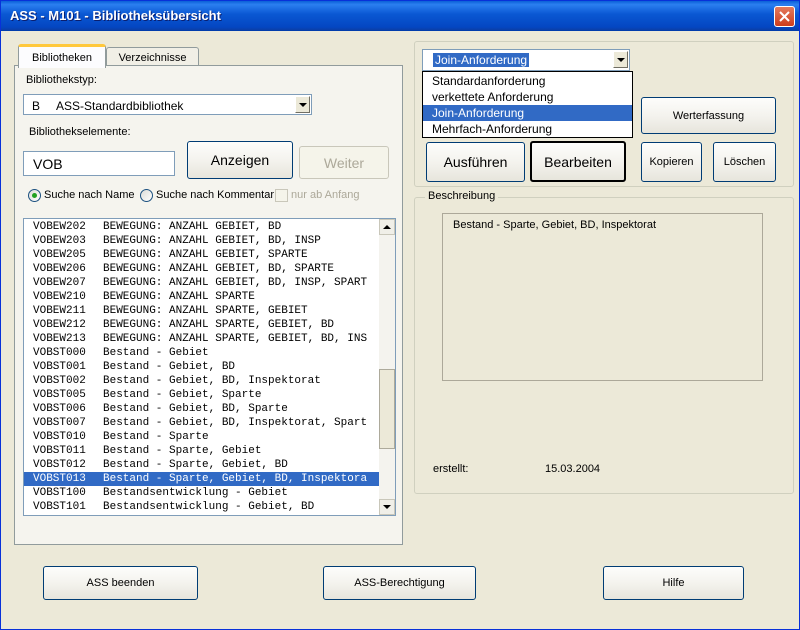 This screenshot has height=630, width=800. Describe the element at coordinates (179, 297) in the screenshot. I see `list-item-text: BEWEGUNG: ANZAHL SPARTE` at that location.